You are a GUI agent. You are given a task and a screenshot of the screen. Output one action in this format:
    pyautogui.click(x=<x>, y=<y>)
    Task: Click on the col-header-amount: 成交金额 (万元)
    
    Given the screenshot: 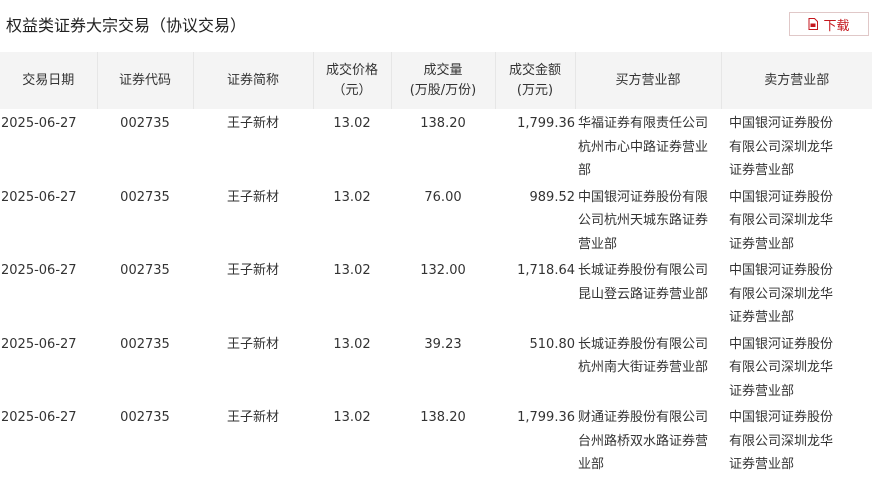 What is the action you would take?
    pyautogui.click(x=535, y=80)
    